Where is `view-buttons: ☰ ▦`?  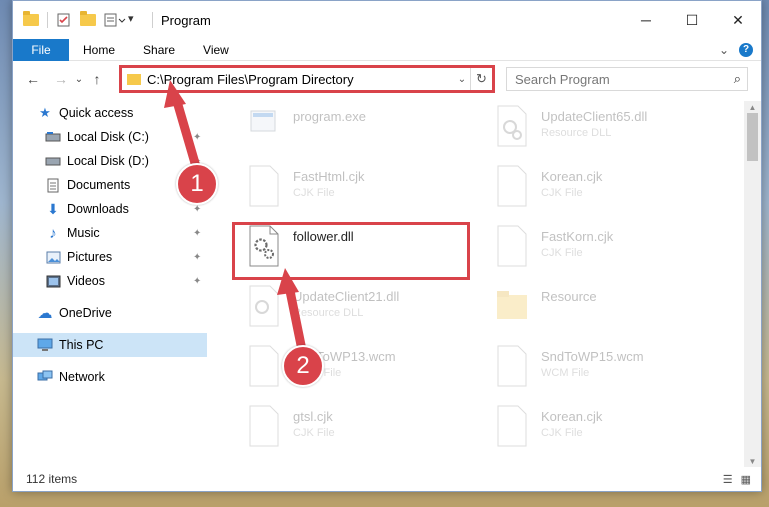
view-buttons: ☰ ▦ is located at coordinates (742, 479).